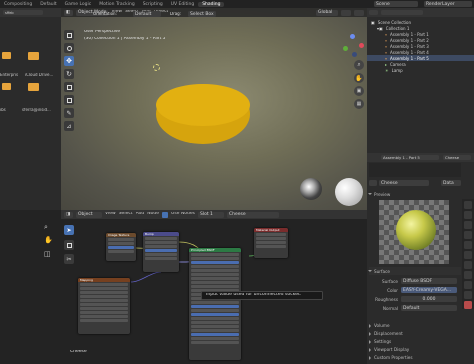  What do you see at coordinates (352, 46) in the screenshot?
I see `navigation-gizmo` at bounding box center [352, 46].